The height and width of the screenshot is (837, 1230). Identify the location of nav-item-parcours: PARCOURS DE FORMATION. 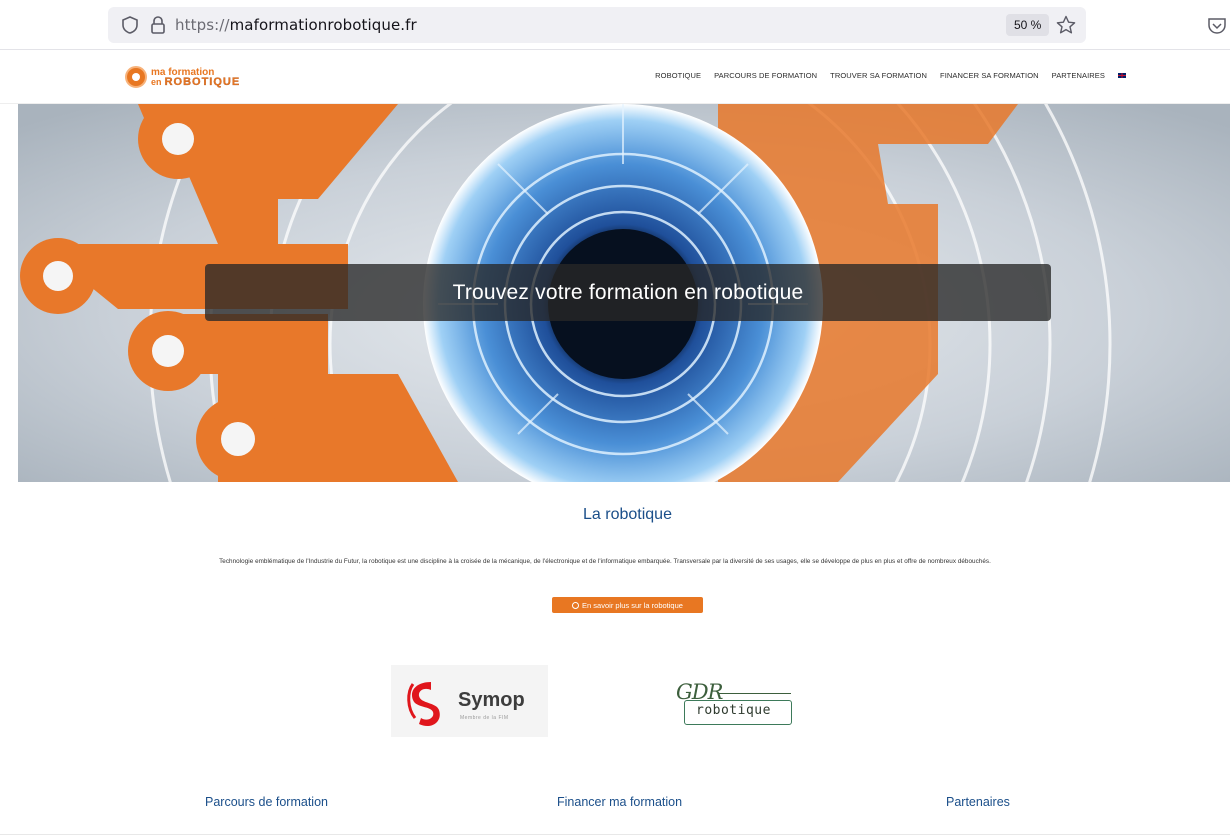
(765, 75).